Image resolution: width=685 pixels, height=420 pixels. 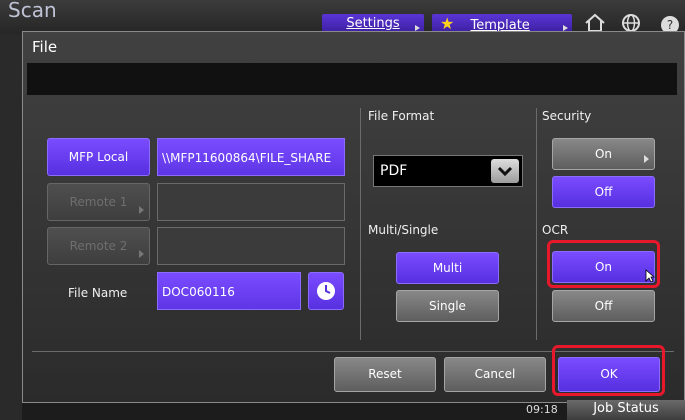 What do you see at coordinates (542, 409) in the screenshot?
I see `clock-time: 09:18` at bounding box center [542, 409].